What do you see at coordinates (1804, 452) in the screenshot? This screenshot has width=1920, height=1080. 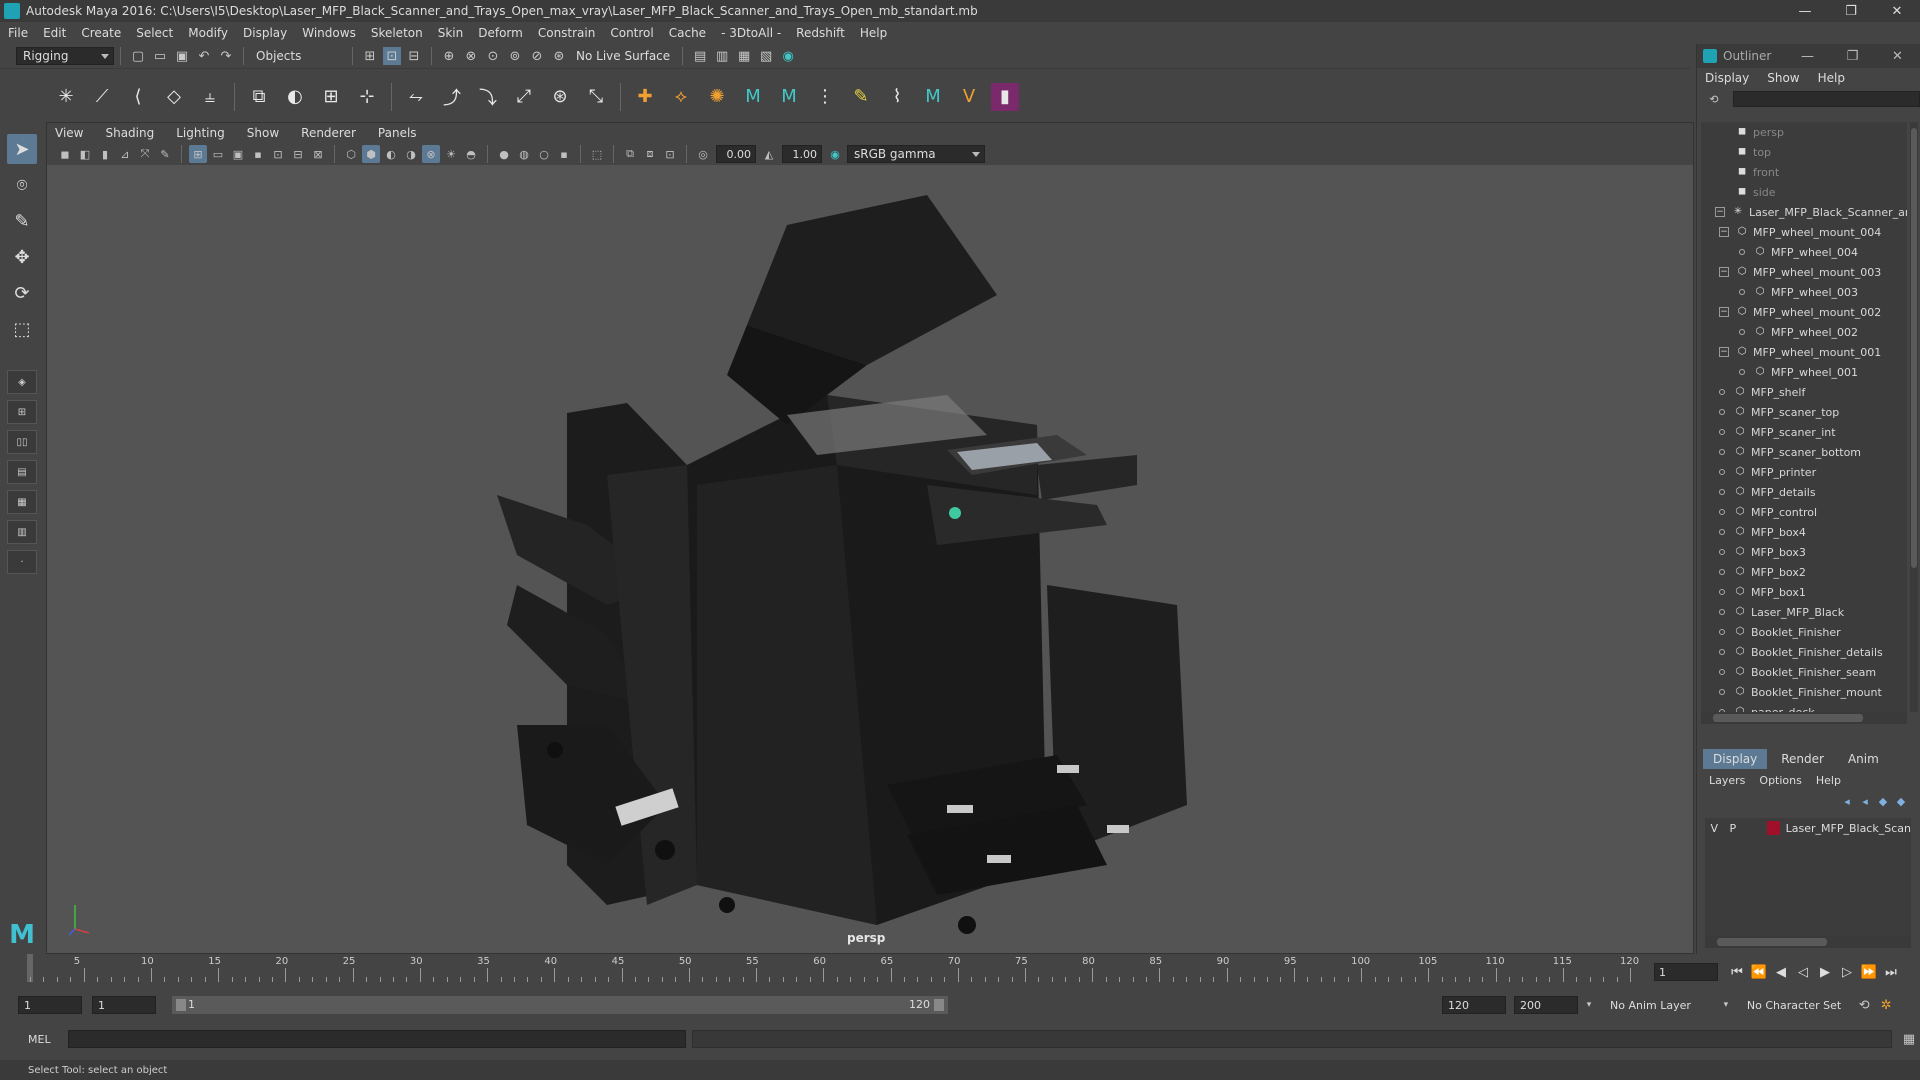 I see `outliner-item: ⬡ MFP_scaner_bottom` at bounding box center [1804, 452].